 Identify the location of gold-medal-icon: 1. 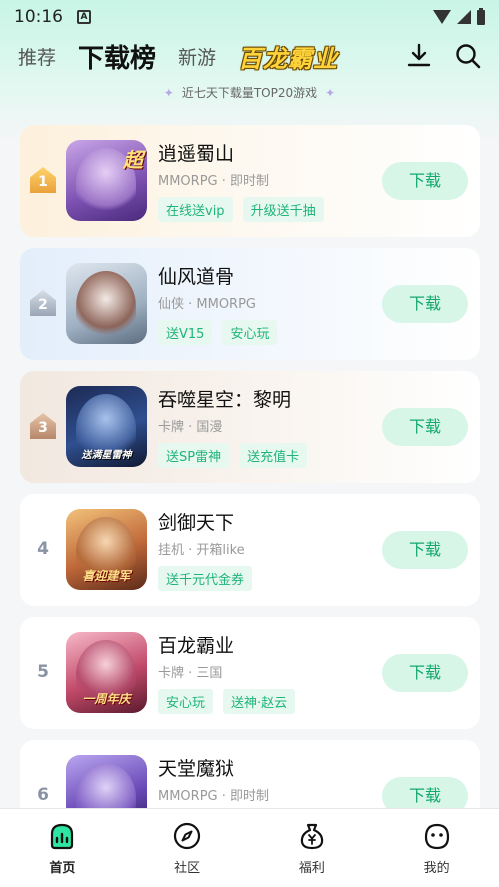
(43, 180).